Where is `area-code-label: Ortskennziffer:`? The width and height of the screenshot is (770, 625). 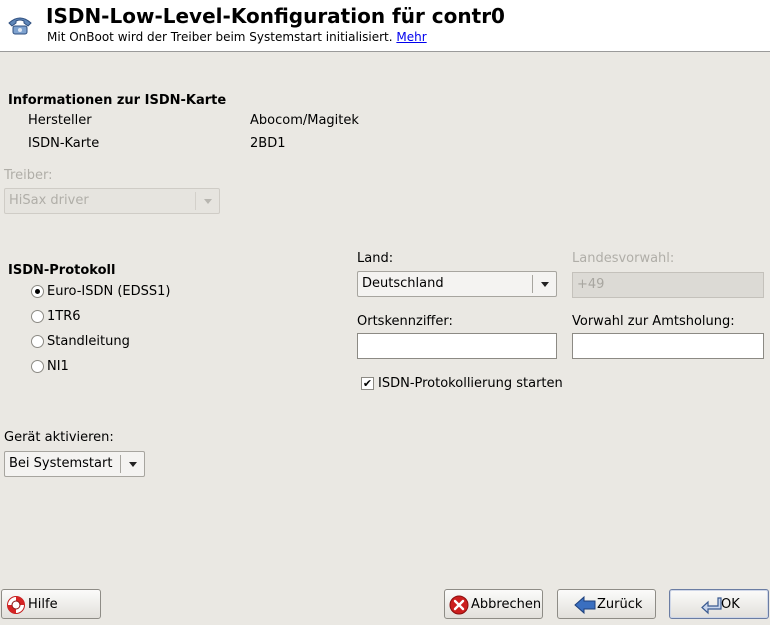
area-code-label: Ortskennziffer: is located at coordinates (405, 321).